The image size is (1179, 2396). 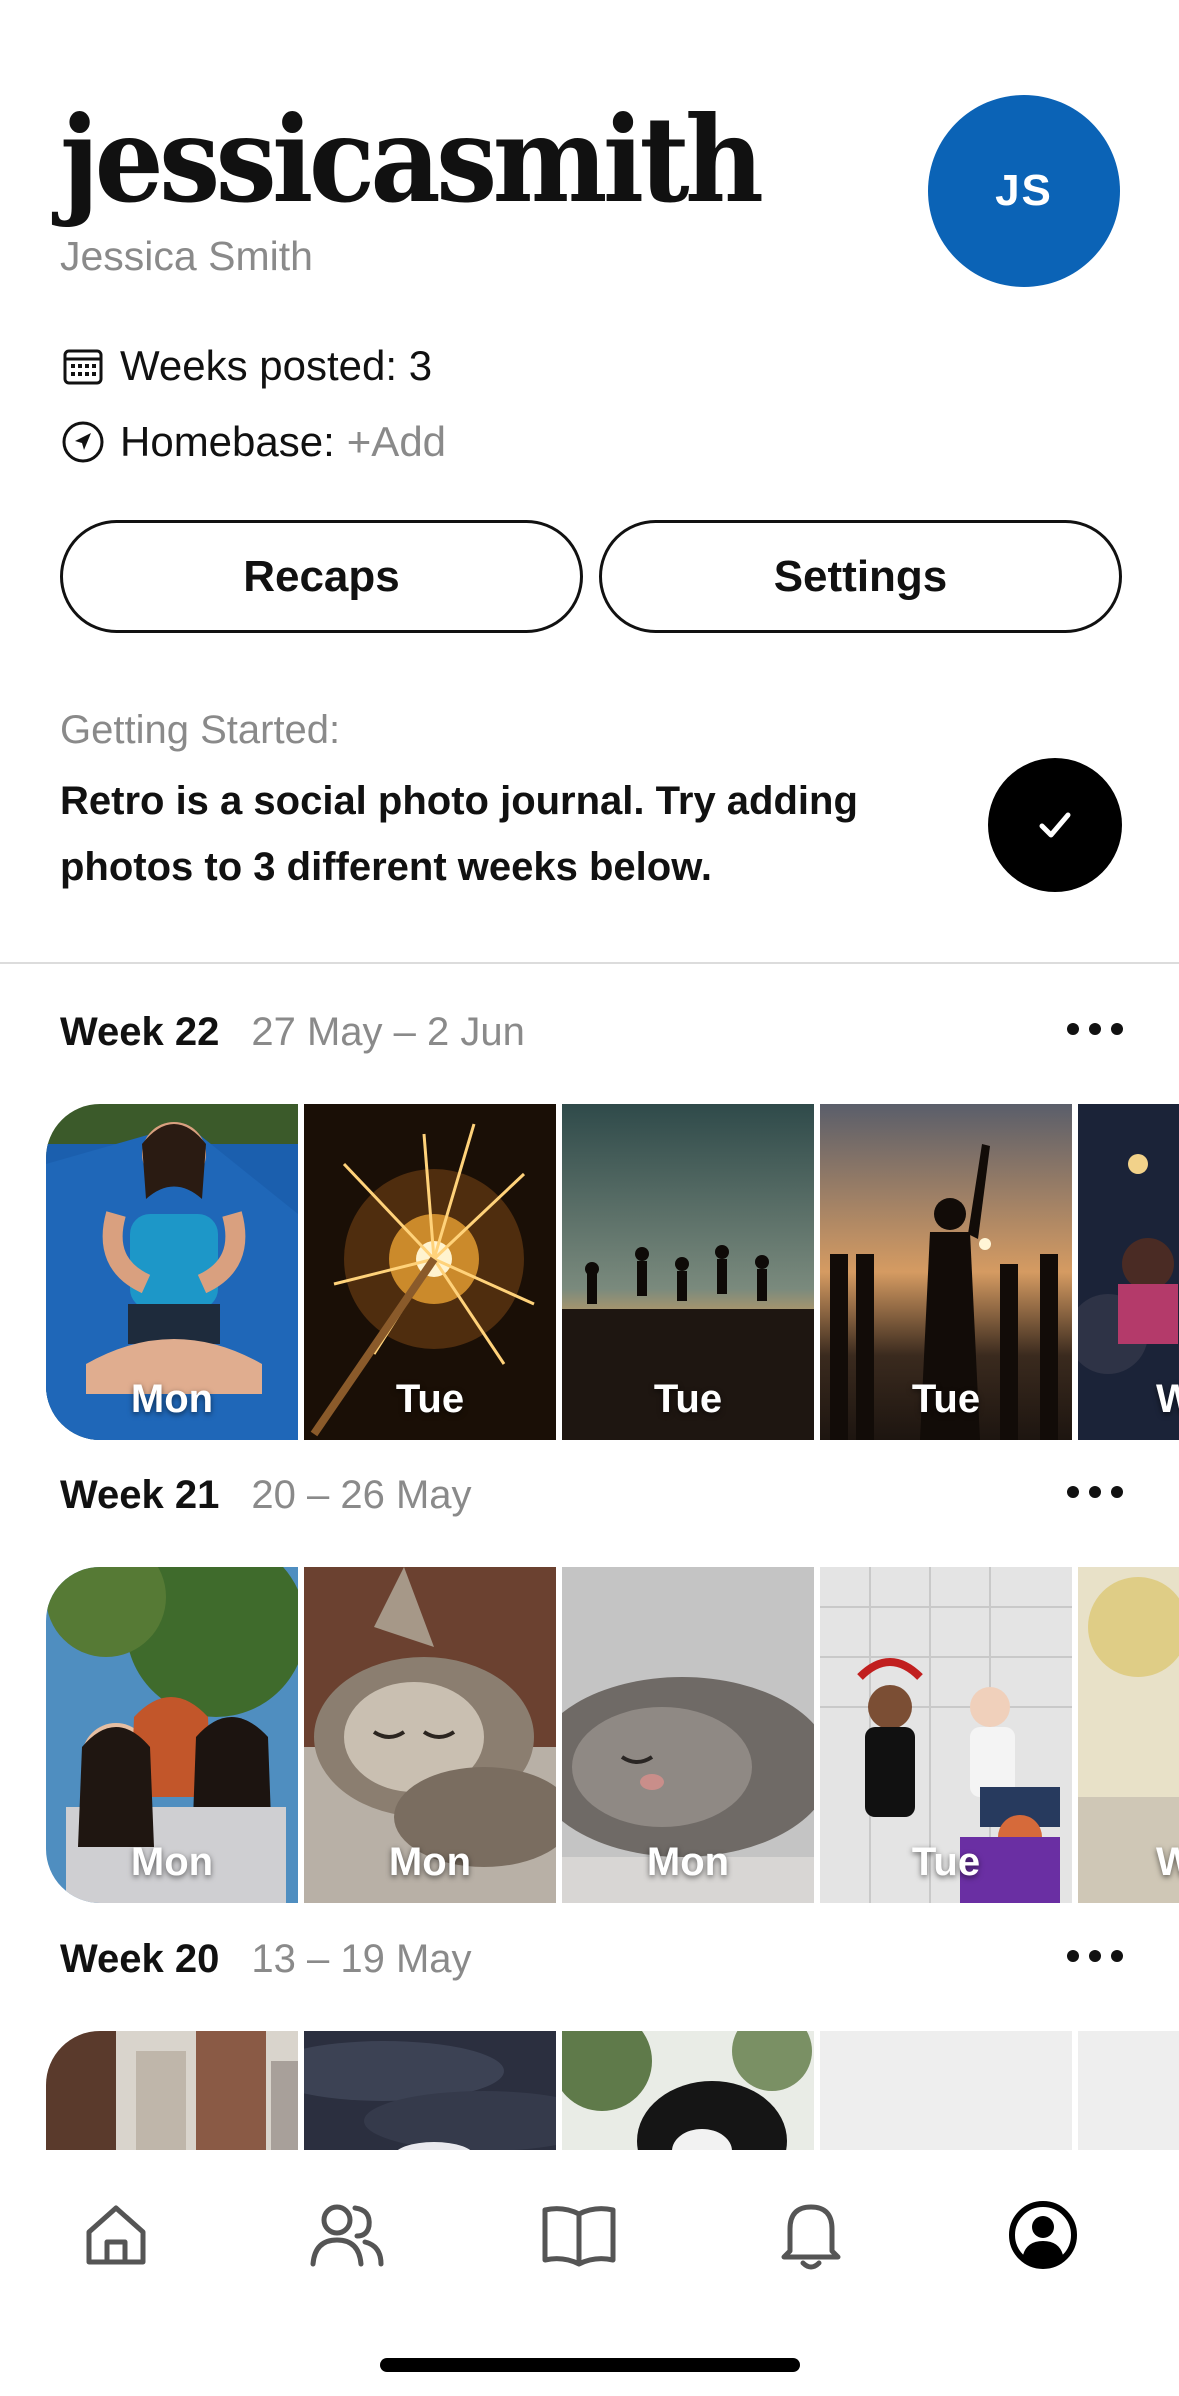 What do you see at coordinates (140, 1032) in the screenshot?
I see `week-title: Week 22` at bounding box center [140, 1032].